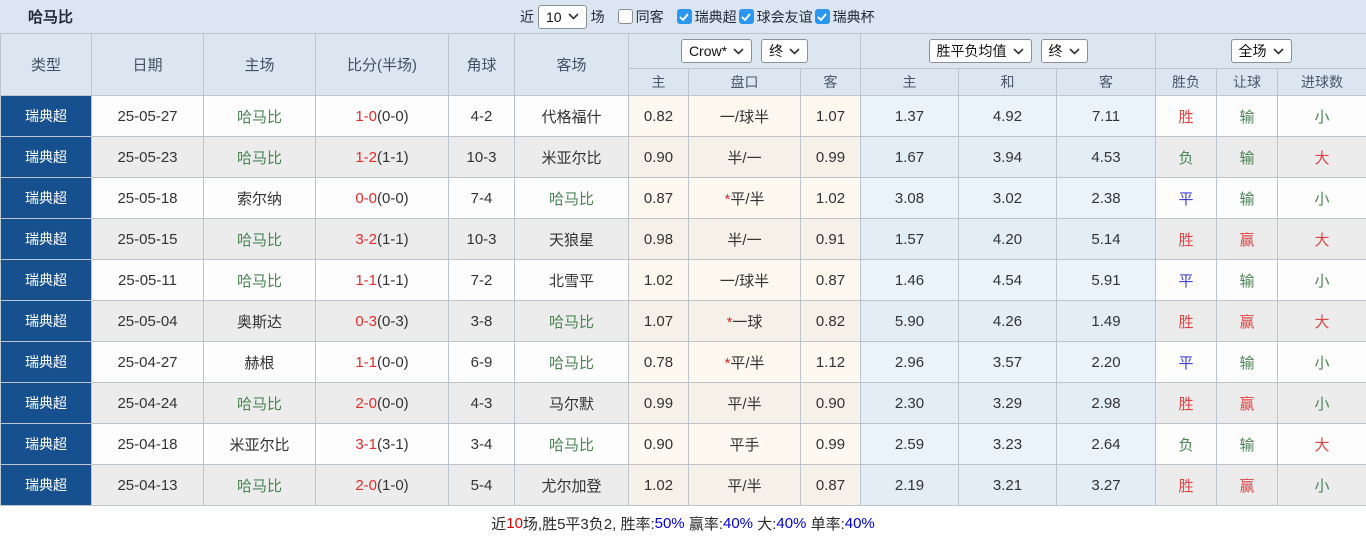  What do you see at coordinates (1008, 82) in the screenshot?
I see `subheader-euro-draw: 和` at bounding box center [1008, 82].